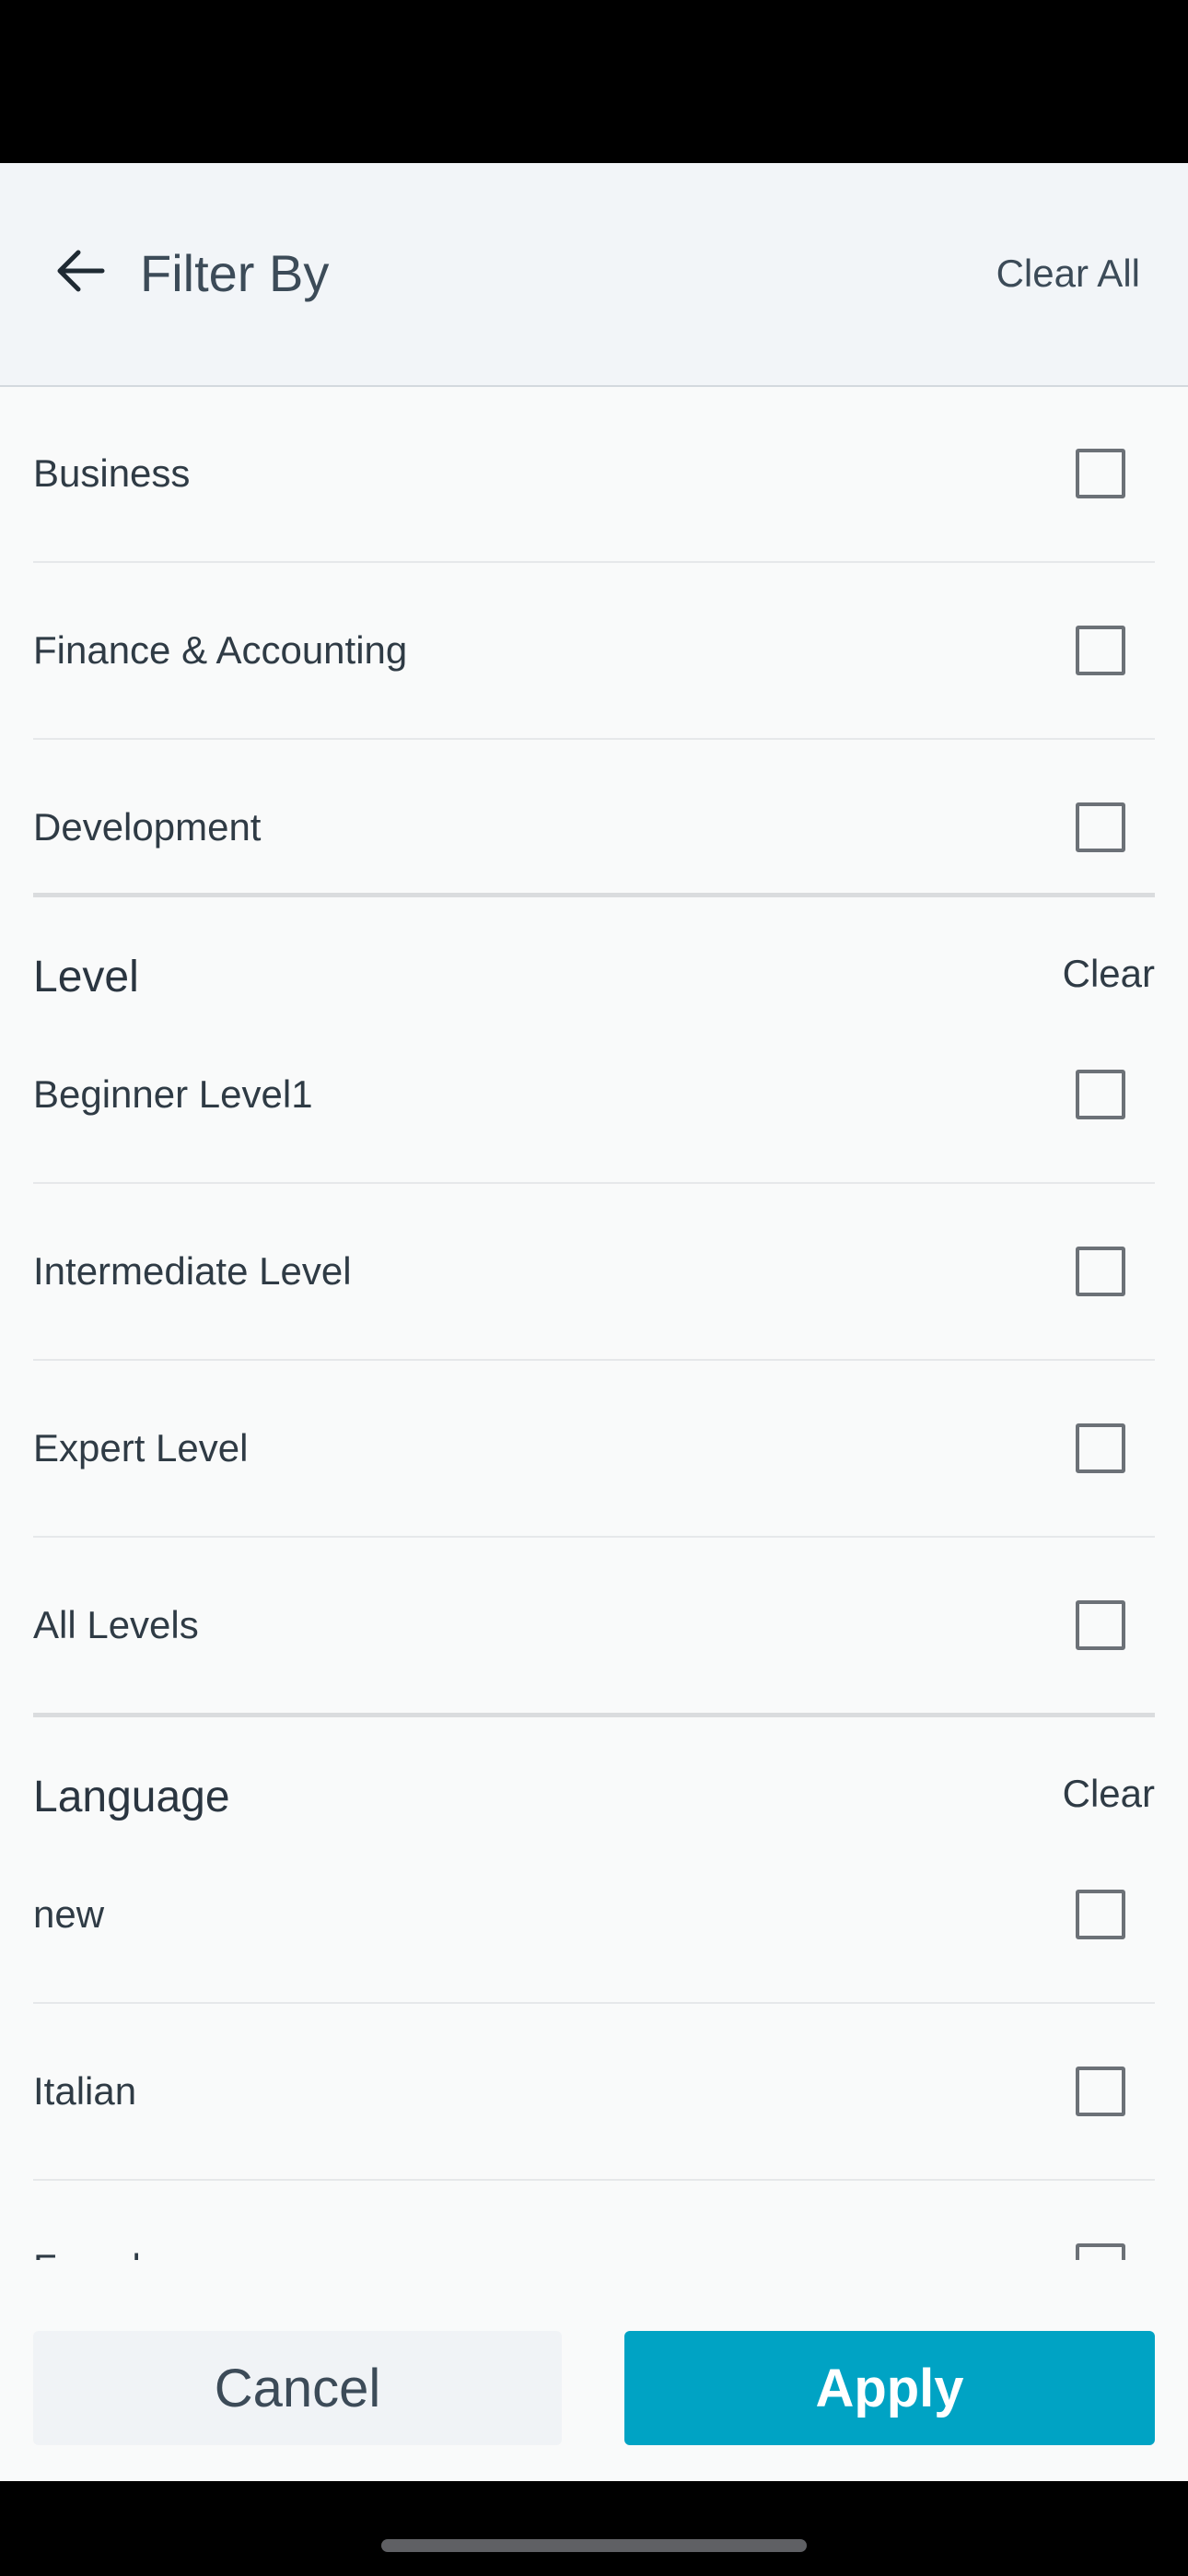 This screenshot has width=1188, height=2576. I want to click on list-item-finance: Finance & Accounting, so click(594, 651).